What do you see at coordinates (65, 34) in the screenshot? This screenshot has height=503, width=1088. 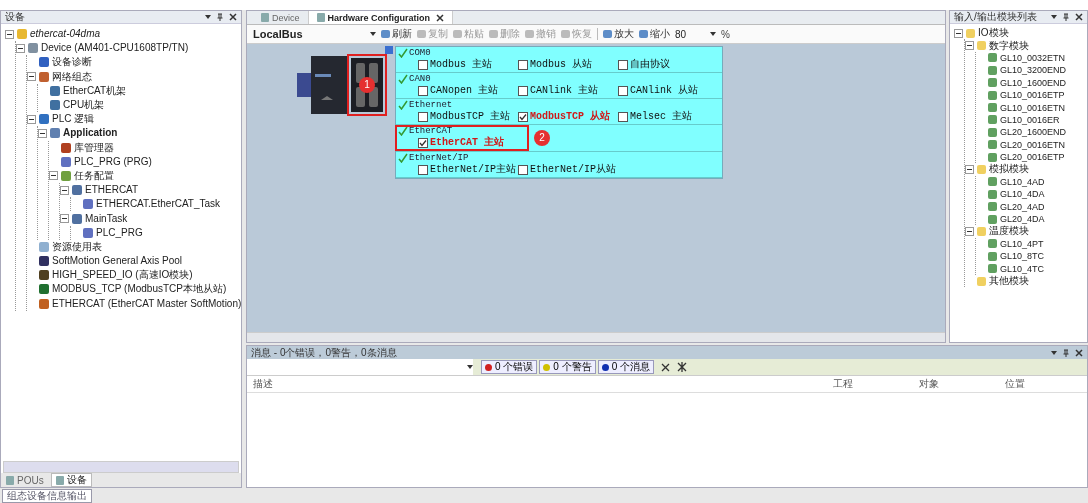 I see `tree-item: ethercat-04dma` at bounding box center [65, 34].